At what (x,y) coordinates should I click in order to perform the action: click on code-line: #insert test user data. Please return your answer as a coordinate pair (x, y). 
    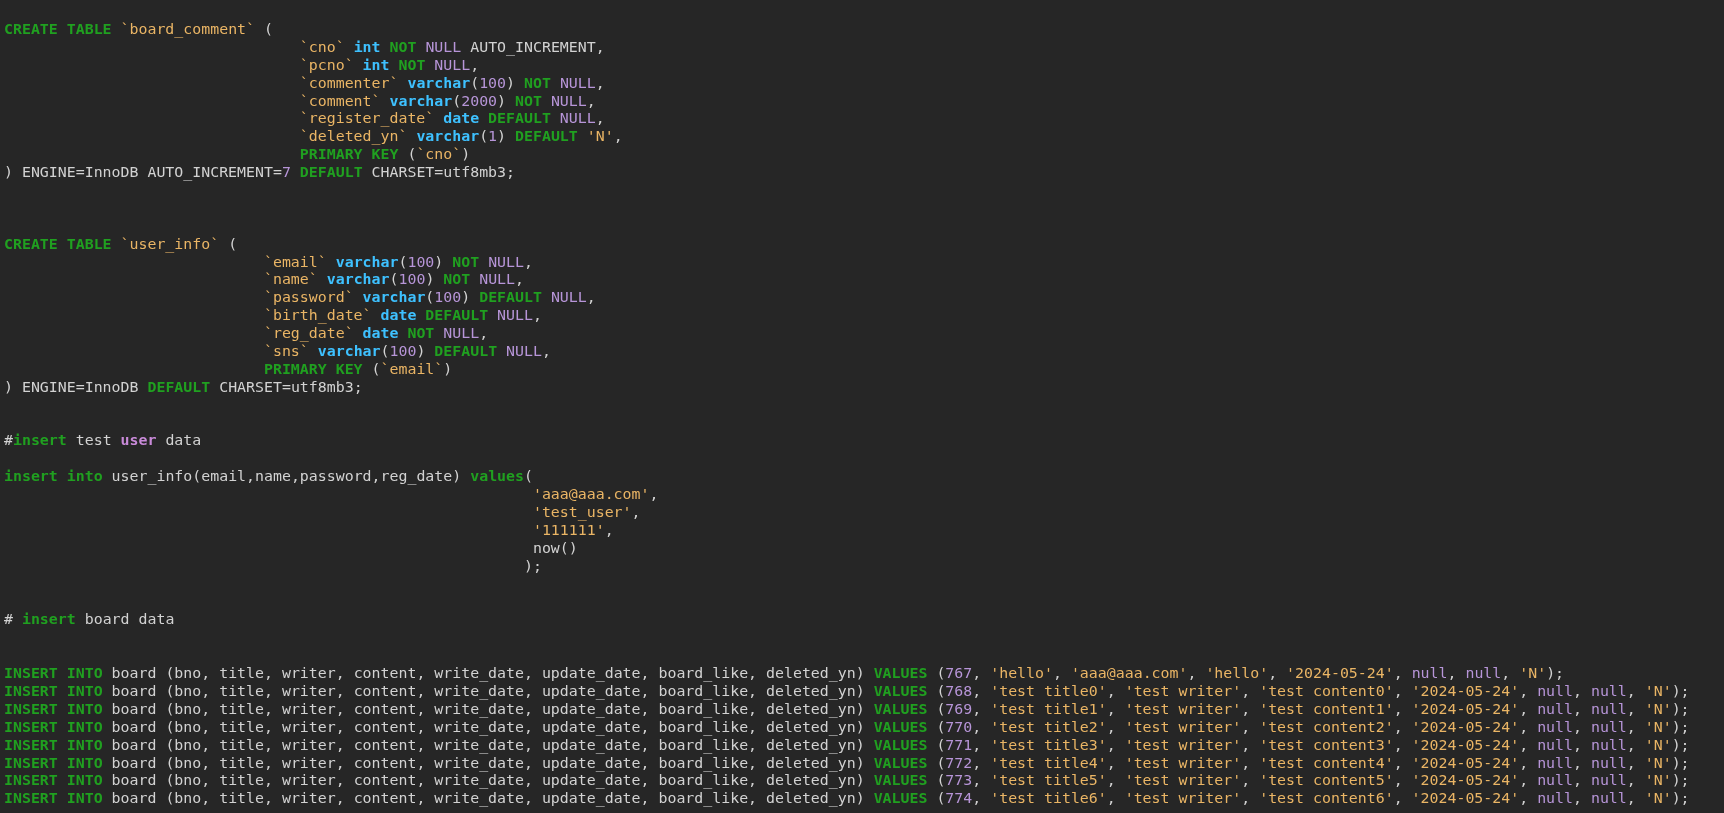
    Looking at the image, I should click on (103, 441).